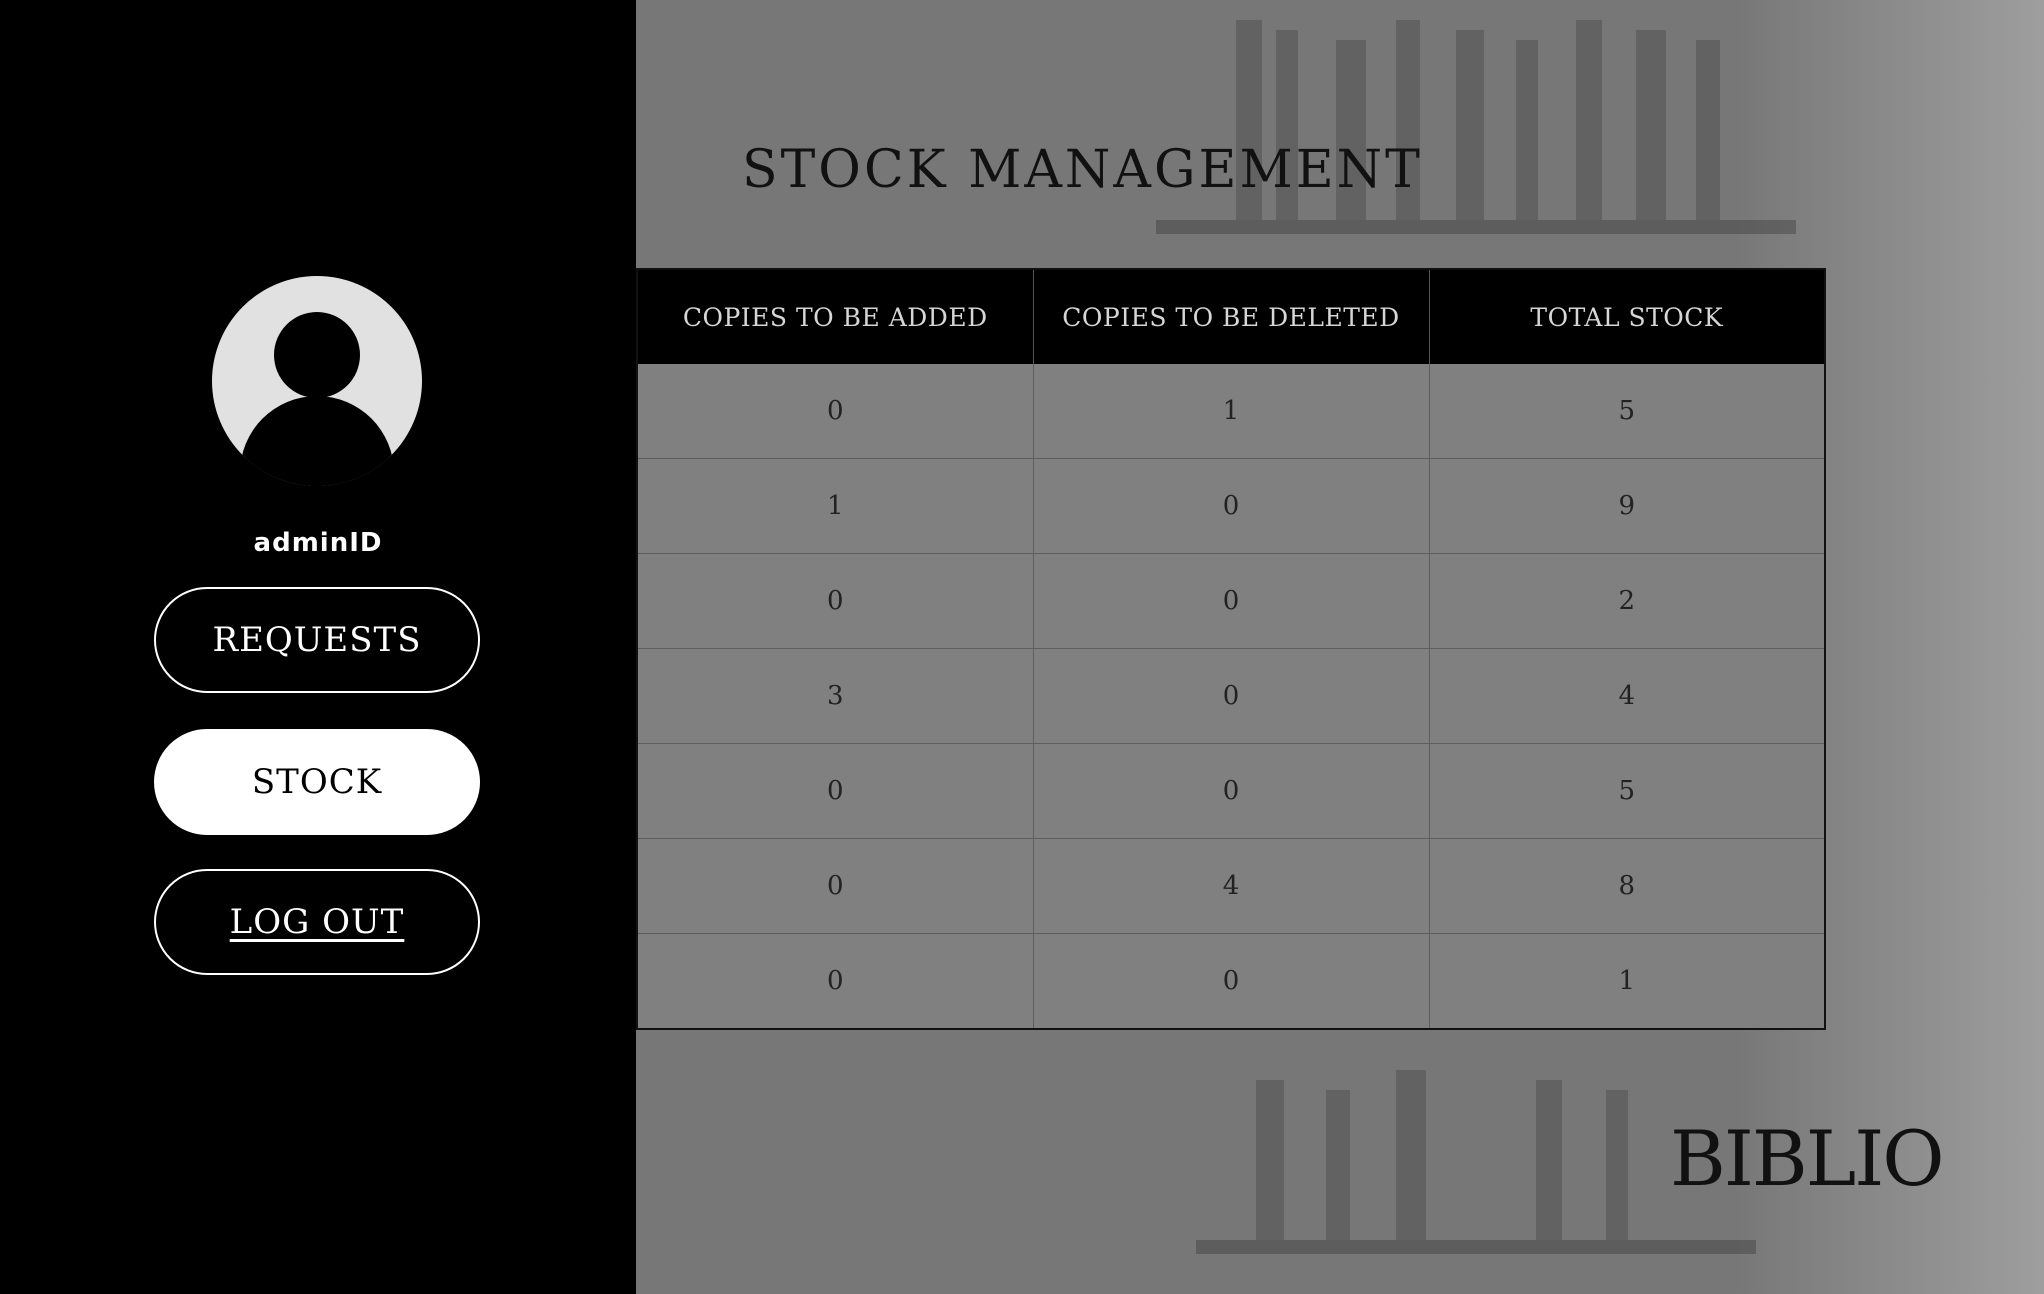  Describe the element at coordinates (318, 543) in the screenshot. I see `username-label: adminID` at that location.